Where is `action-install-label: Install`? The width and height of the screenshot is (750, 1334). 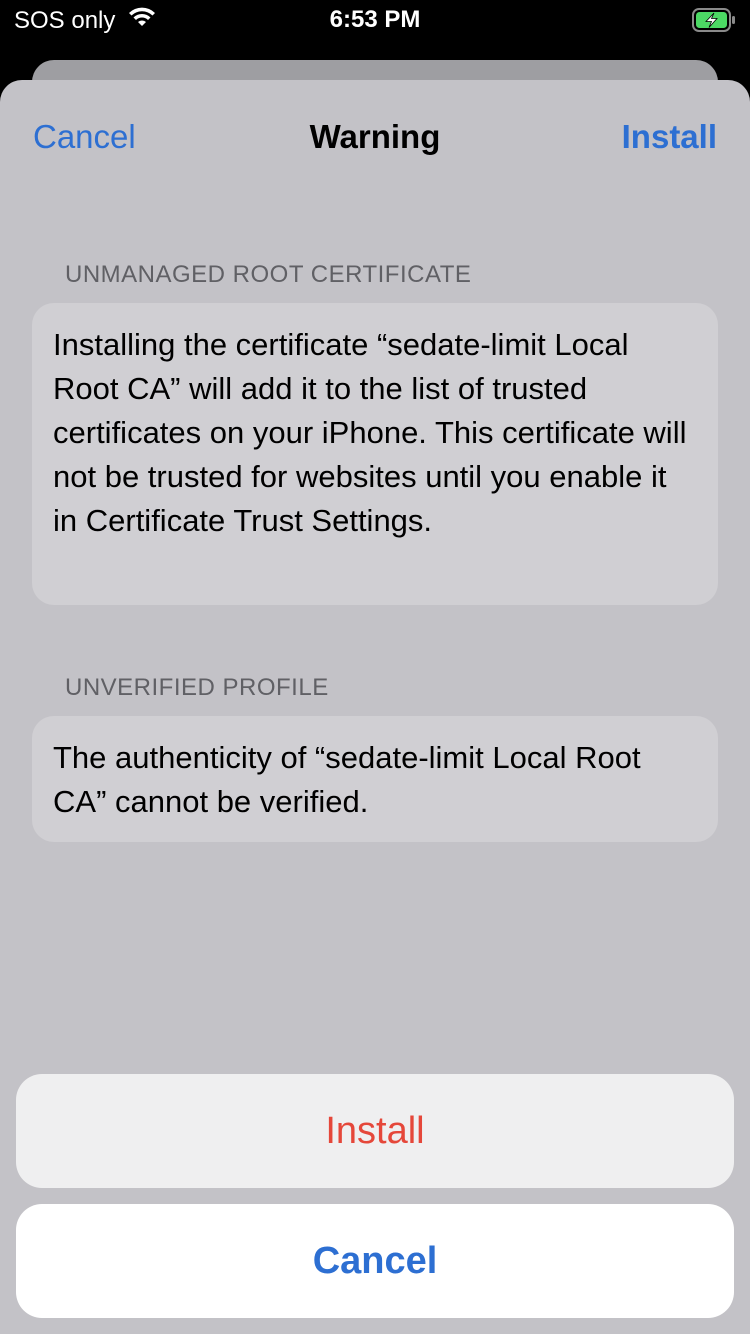
action-install-label: Install is located at coordinates (375, 1130).